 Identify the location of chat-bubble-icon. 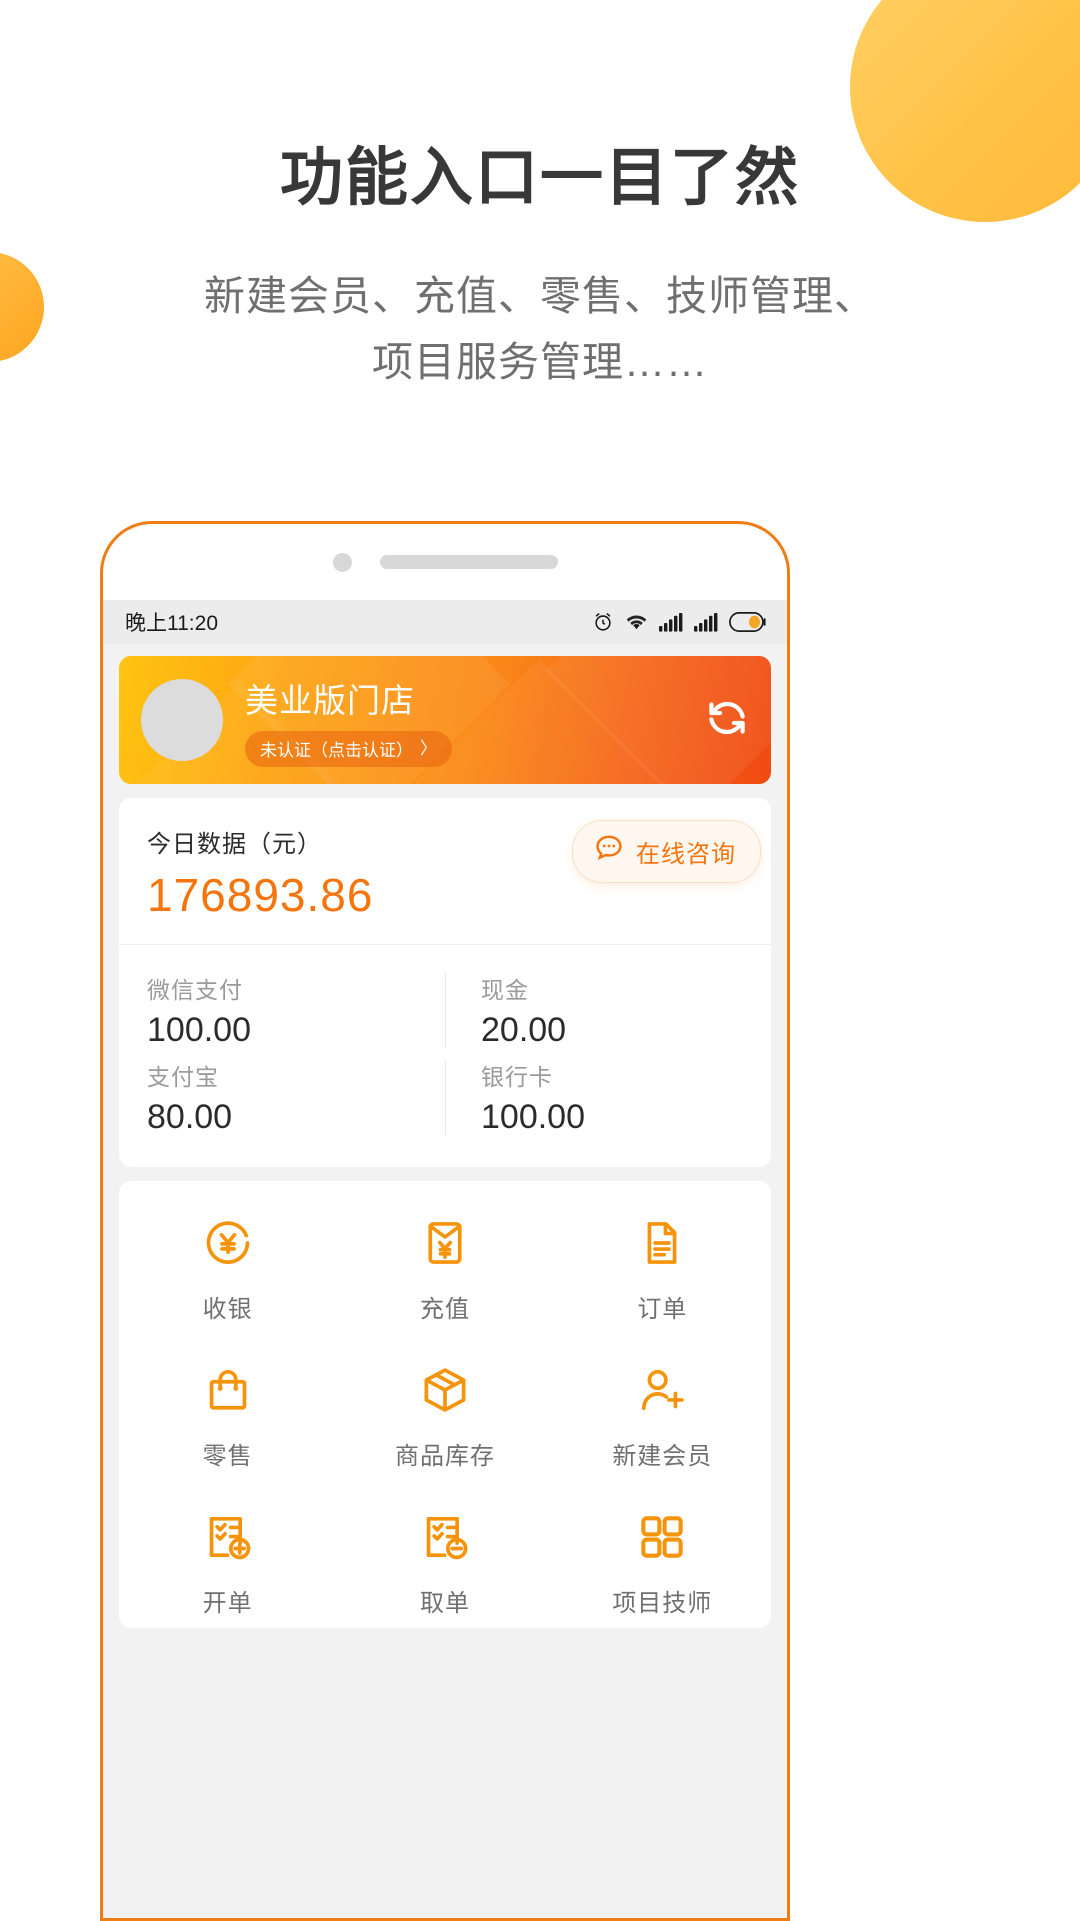
(609, 851).